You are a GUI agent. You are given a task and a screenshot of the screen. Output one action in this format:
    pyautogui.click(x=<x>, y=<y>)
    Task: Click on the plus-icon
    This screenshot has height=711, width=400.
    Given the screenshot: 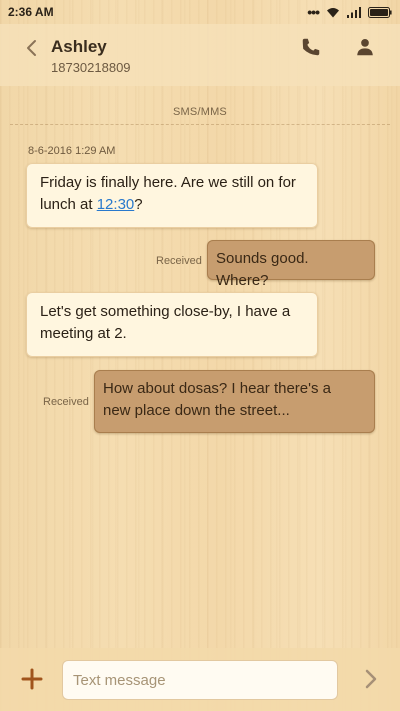 What is the action you would take?
    pyautogui.click(x=32, y=679)
    